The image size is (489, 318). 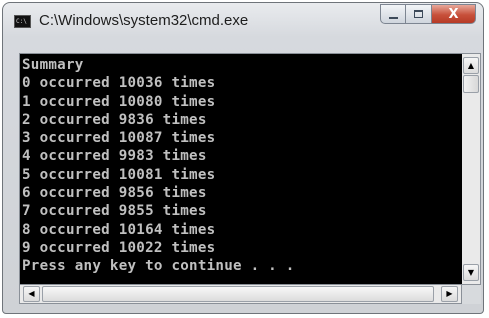 I want to click on console-line: 6 occurred 9856 times, so click(x=114, y=193).